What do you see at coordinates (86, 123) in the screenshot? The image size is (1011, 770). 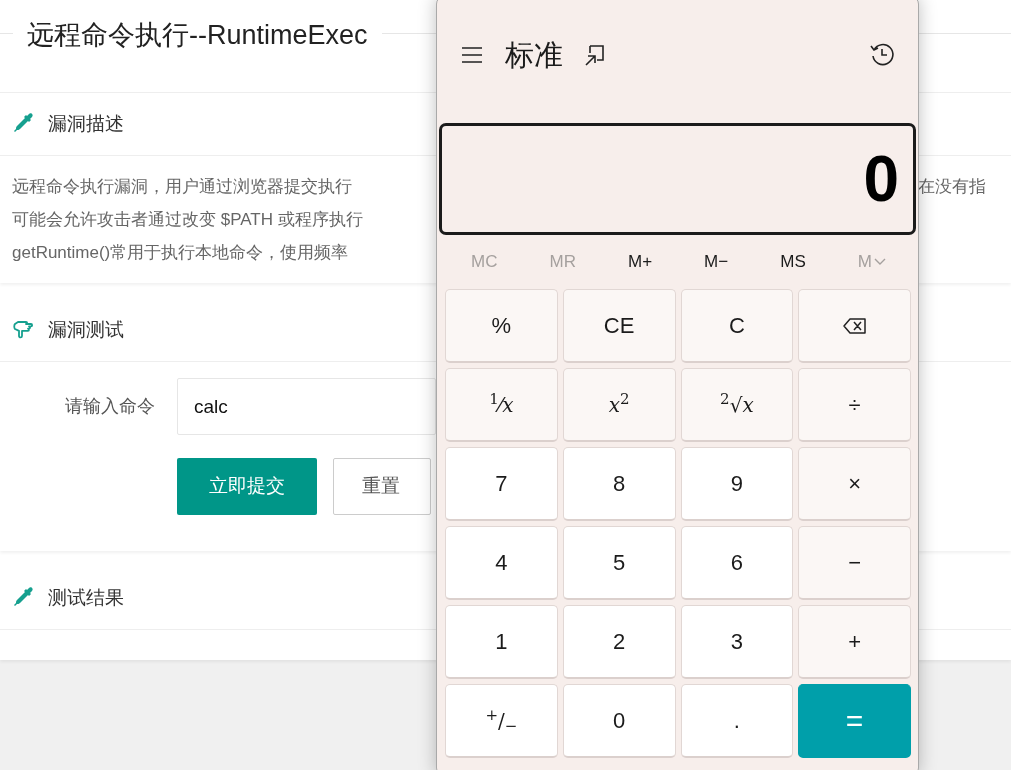 I see `section-title: 漏洞描述` at bounding box center [86, 123].